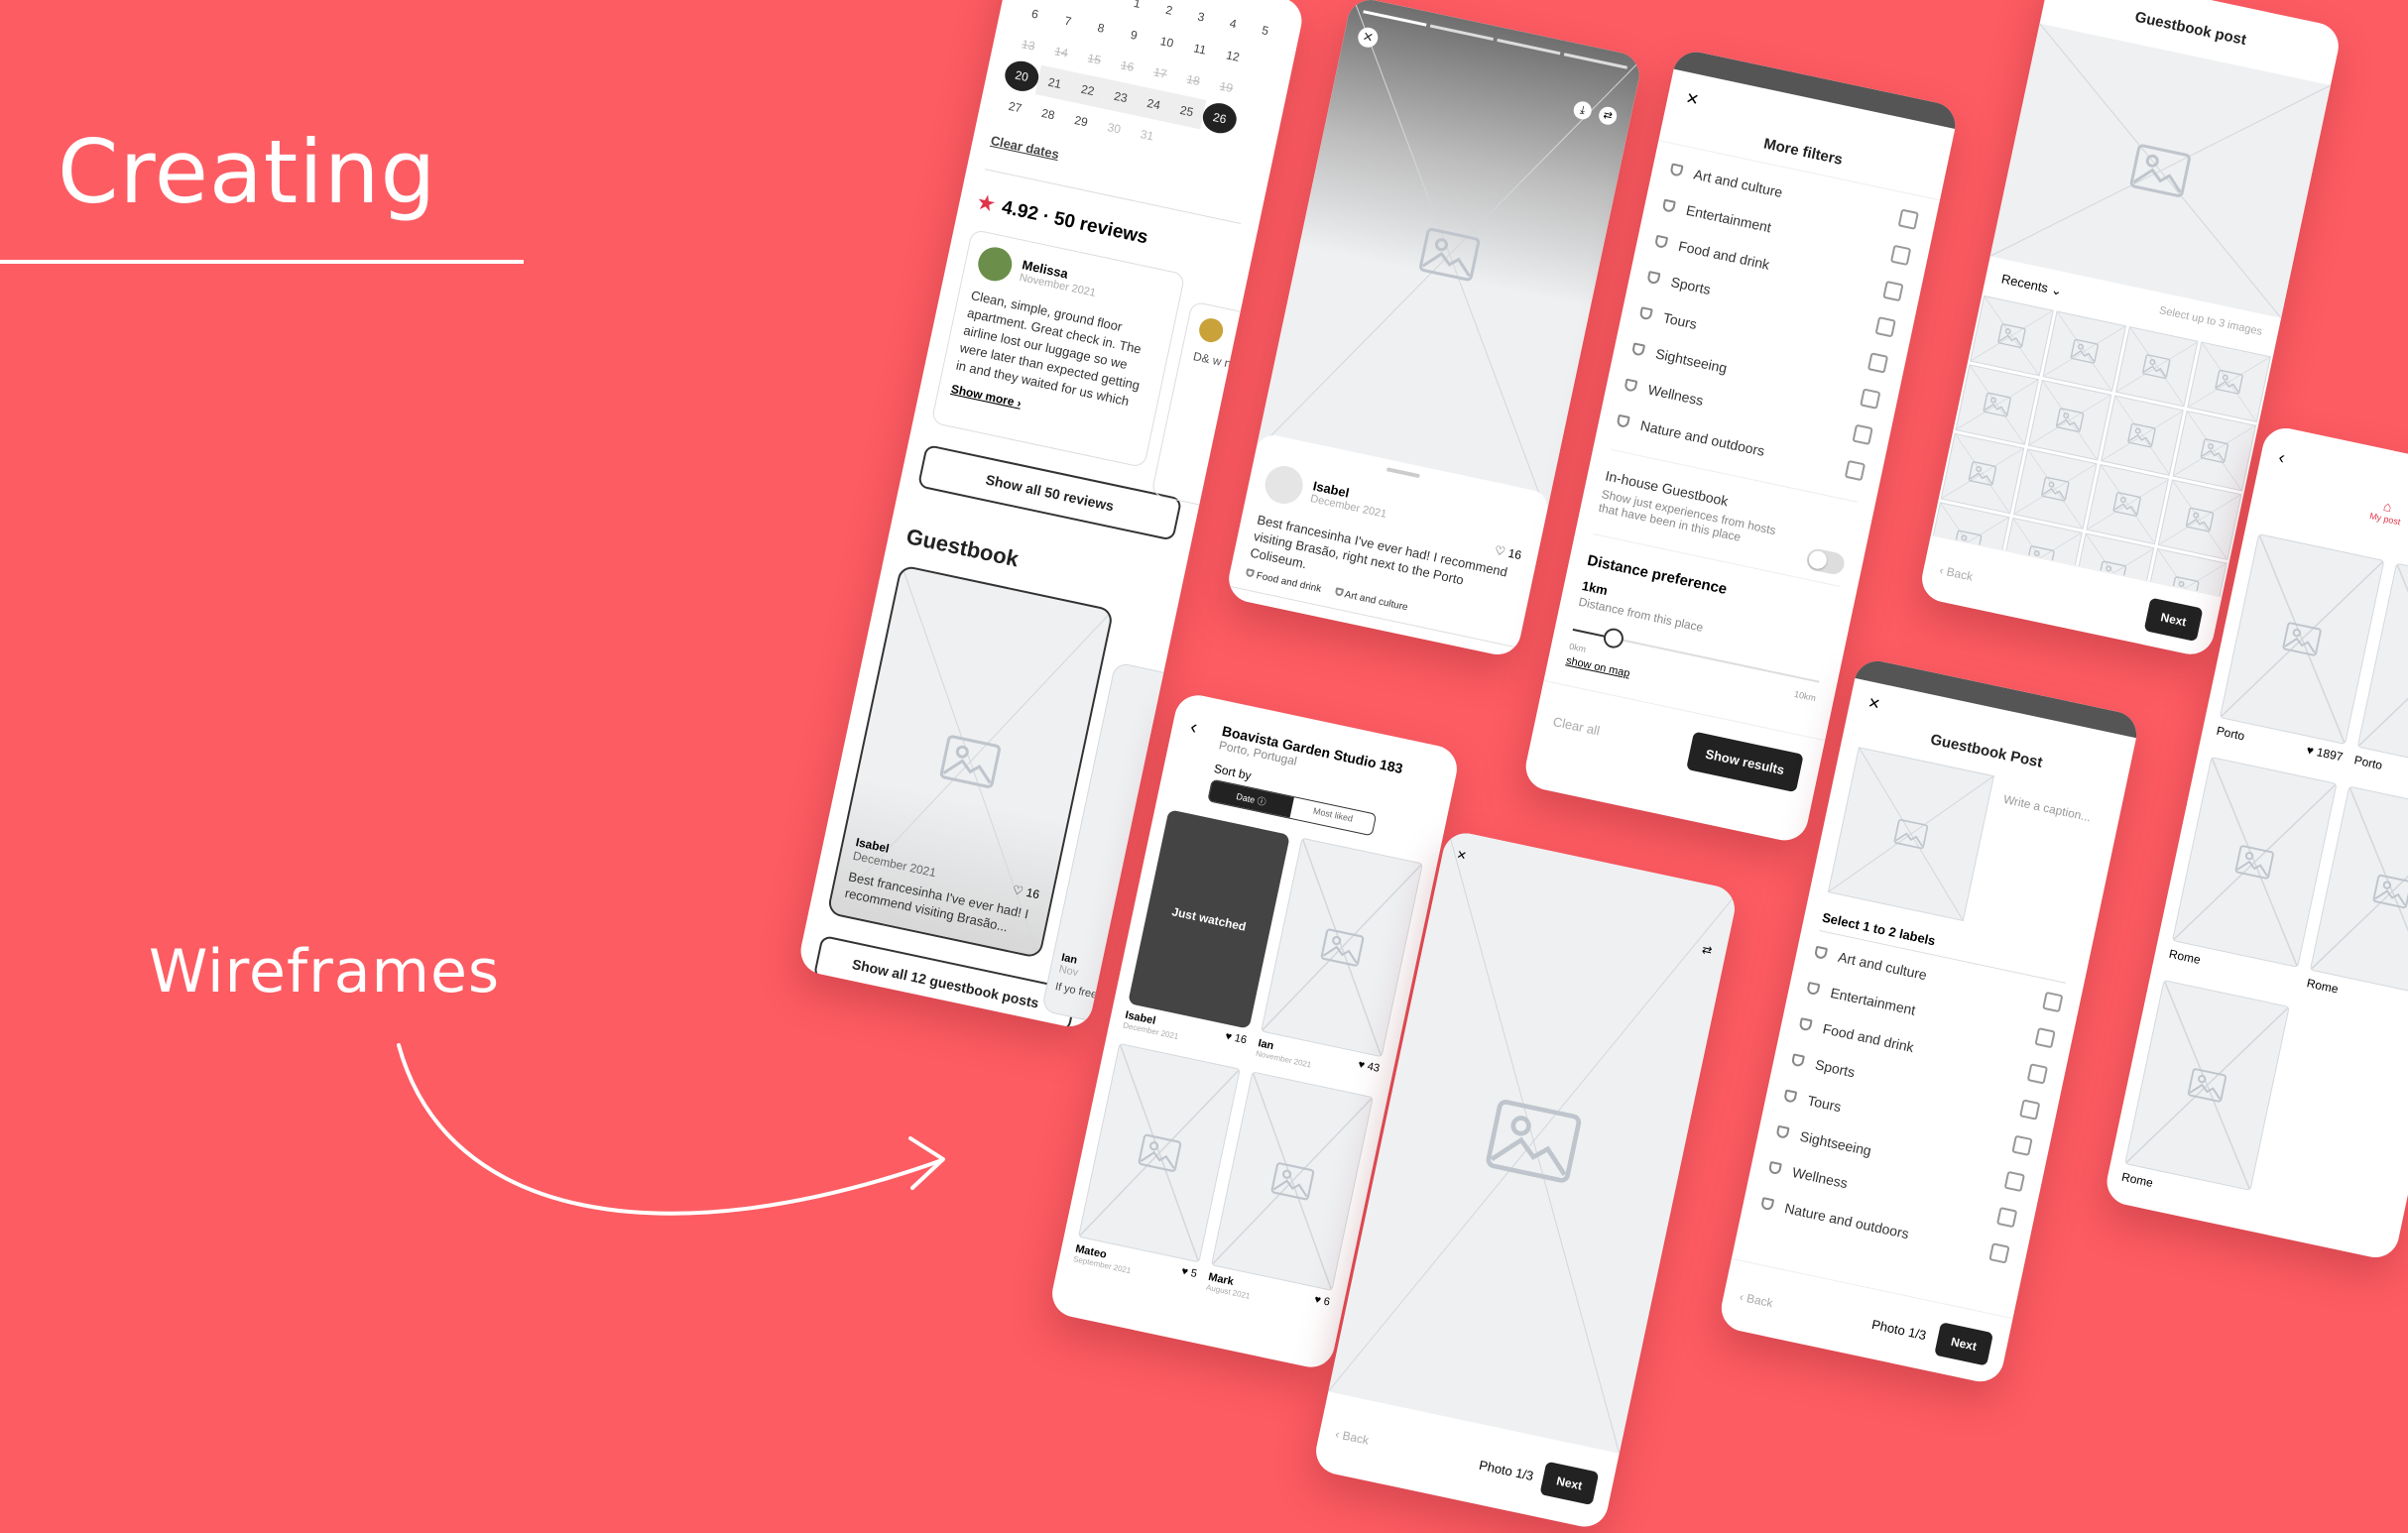  Describe the element at coordinates (1047, 114) in the screenshot. I see `calendar-day: 28` at that location.